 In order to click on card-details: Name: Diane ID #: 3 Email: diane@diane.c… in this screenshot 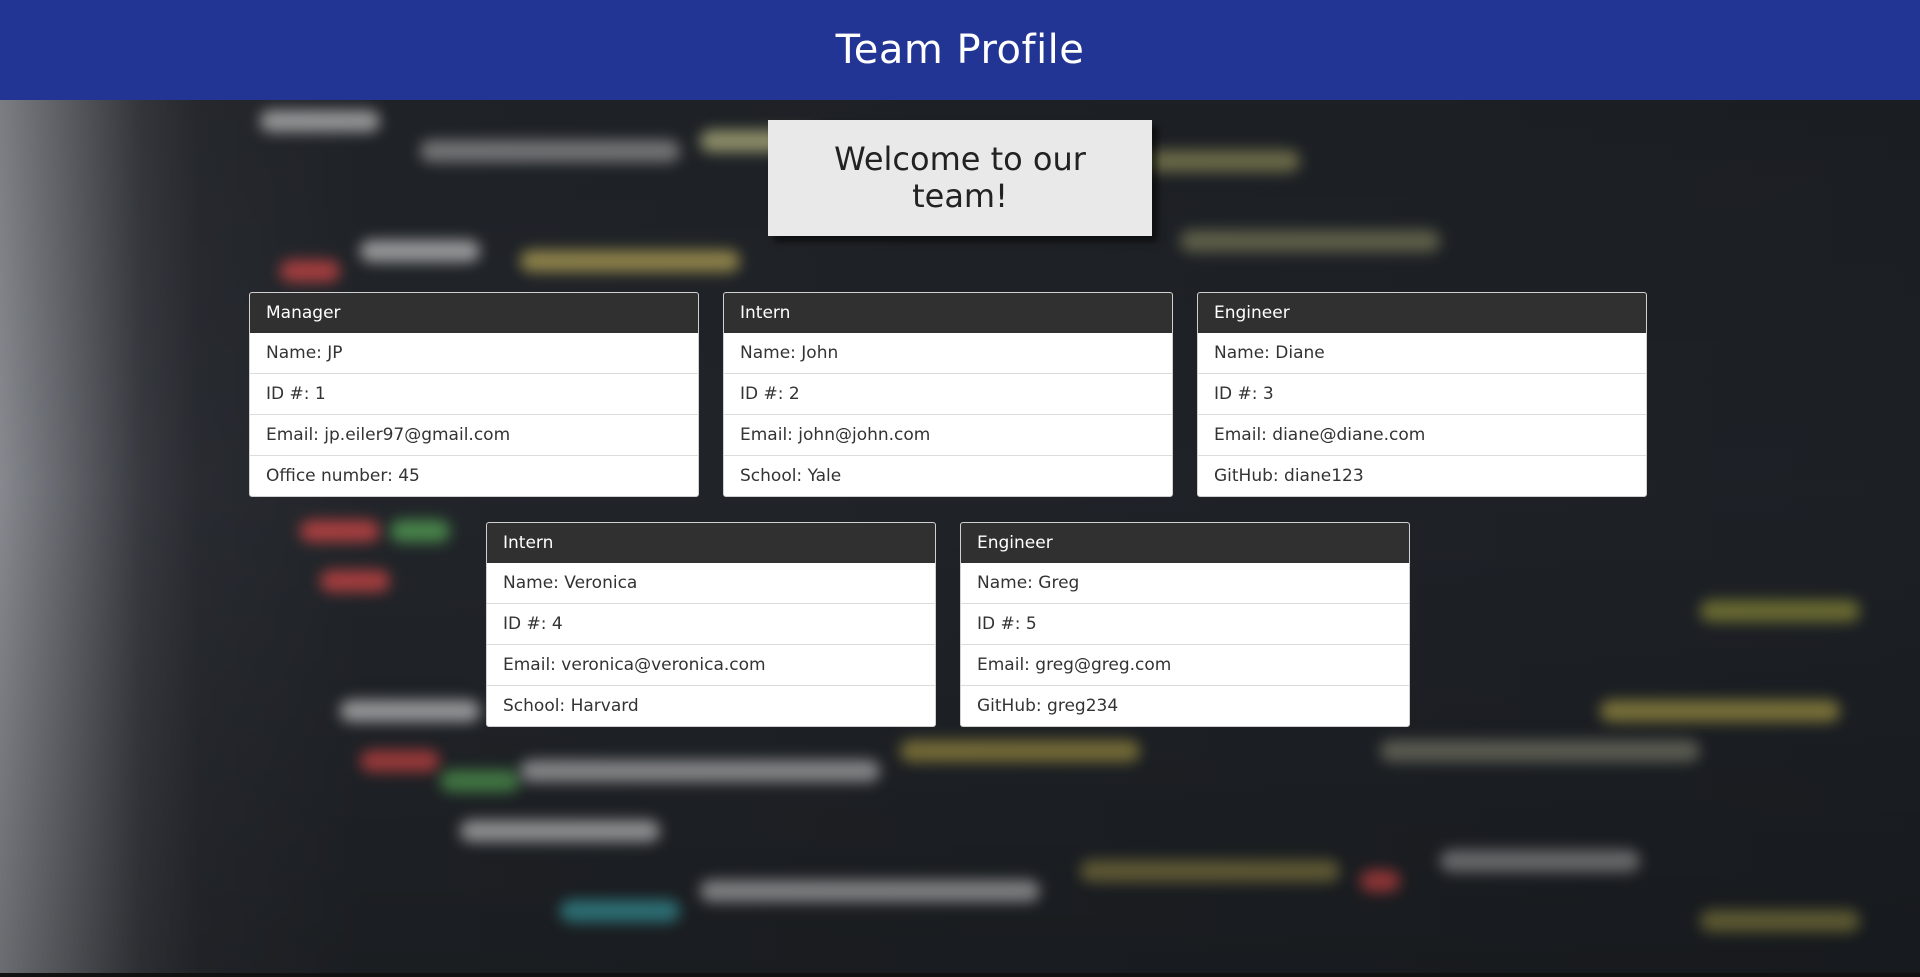, I will do `click(1422, 414)`.